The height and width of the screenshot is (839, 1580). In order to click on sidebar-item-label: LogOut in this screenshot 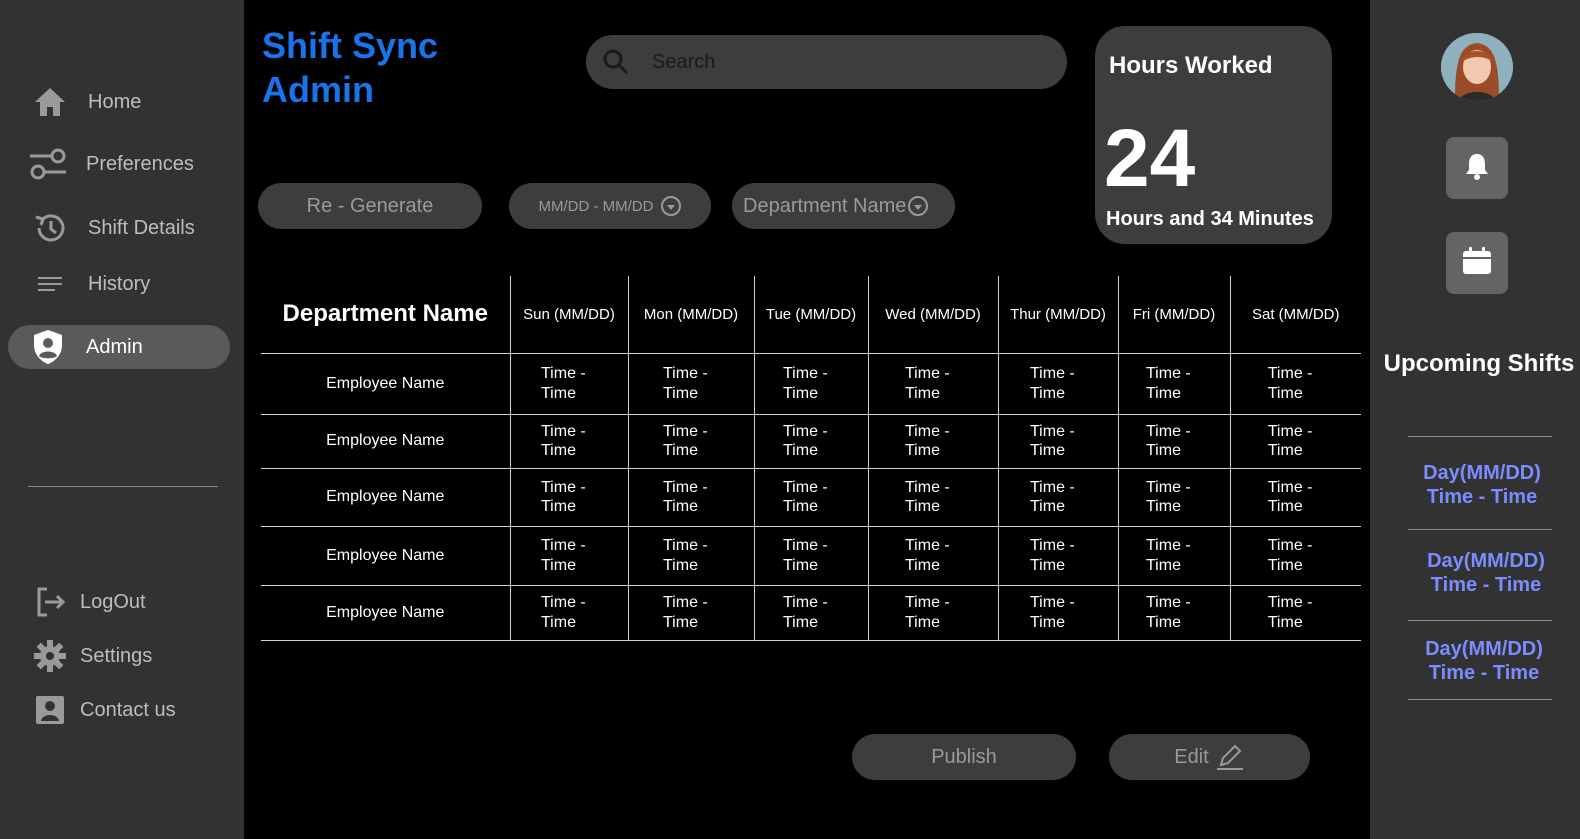, I will do `click(113, 601)`.